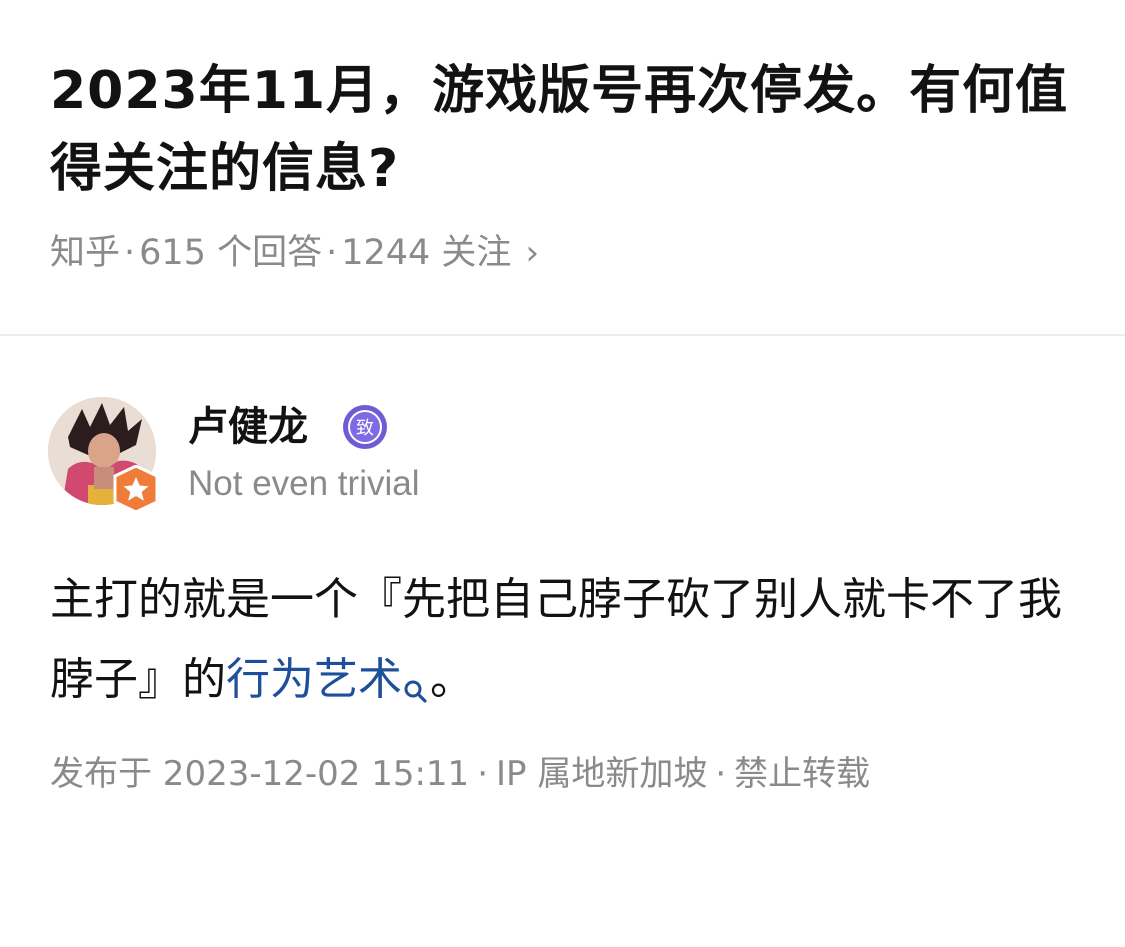  Describe the element at coordinates (136, 489) in the screenshot. I see `star-badge-icon` at that location.